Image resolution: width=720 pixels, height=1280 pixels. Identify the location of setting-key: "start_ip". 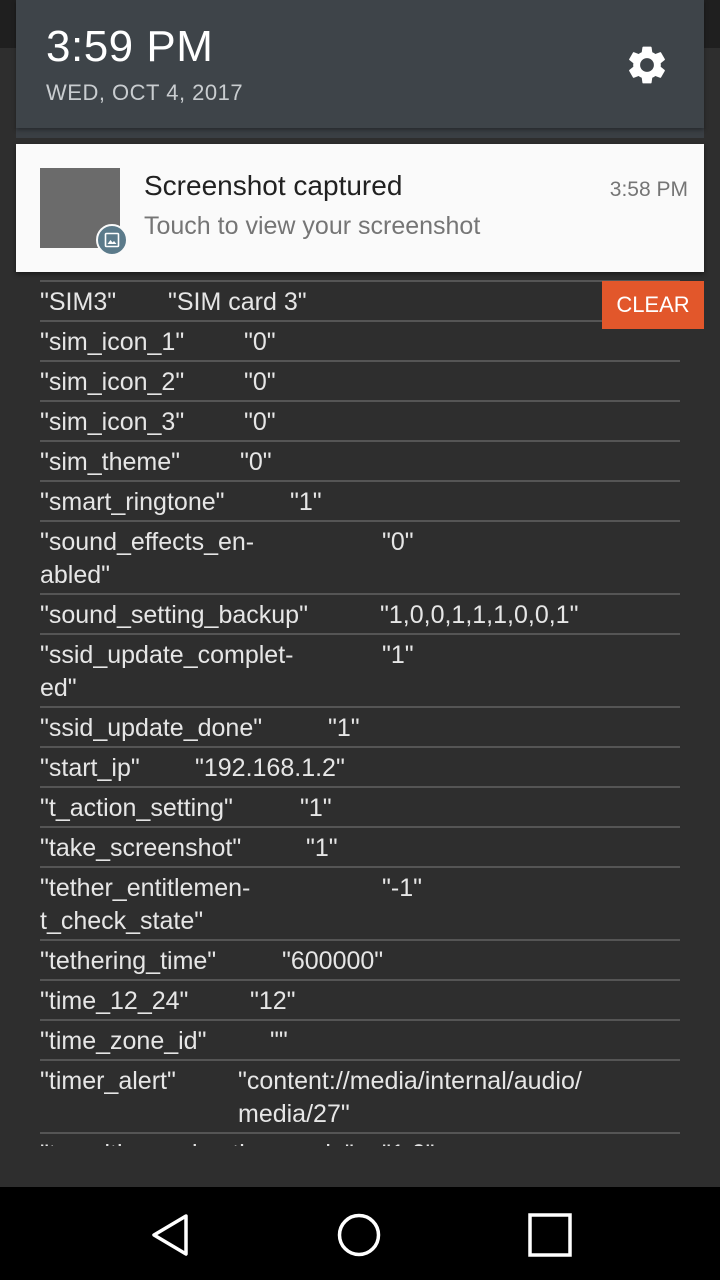
(90, 768).